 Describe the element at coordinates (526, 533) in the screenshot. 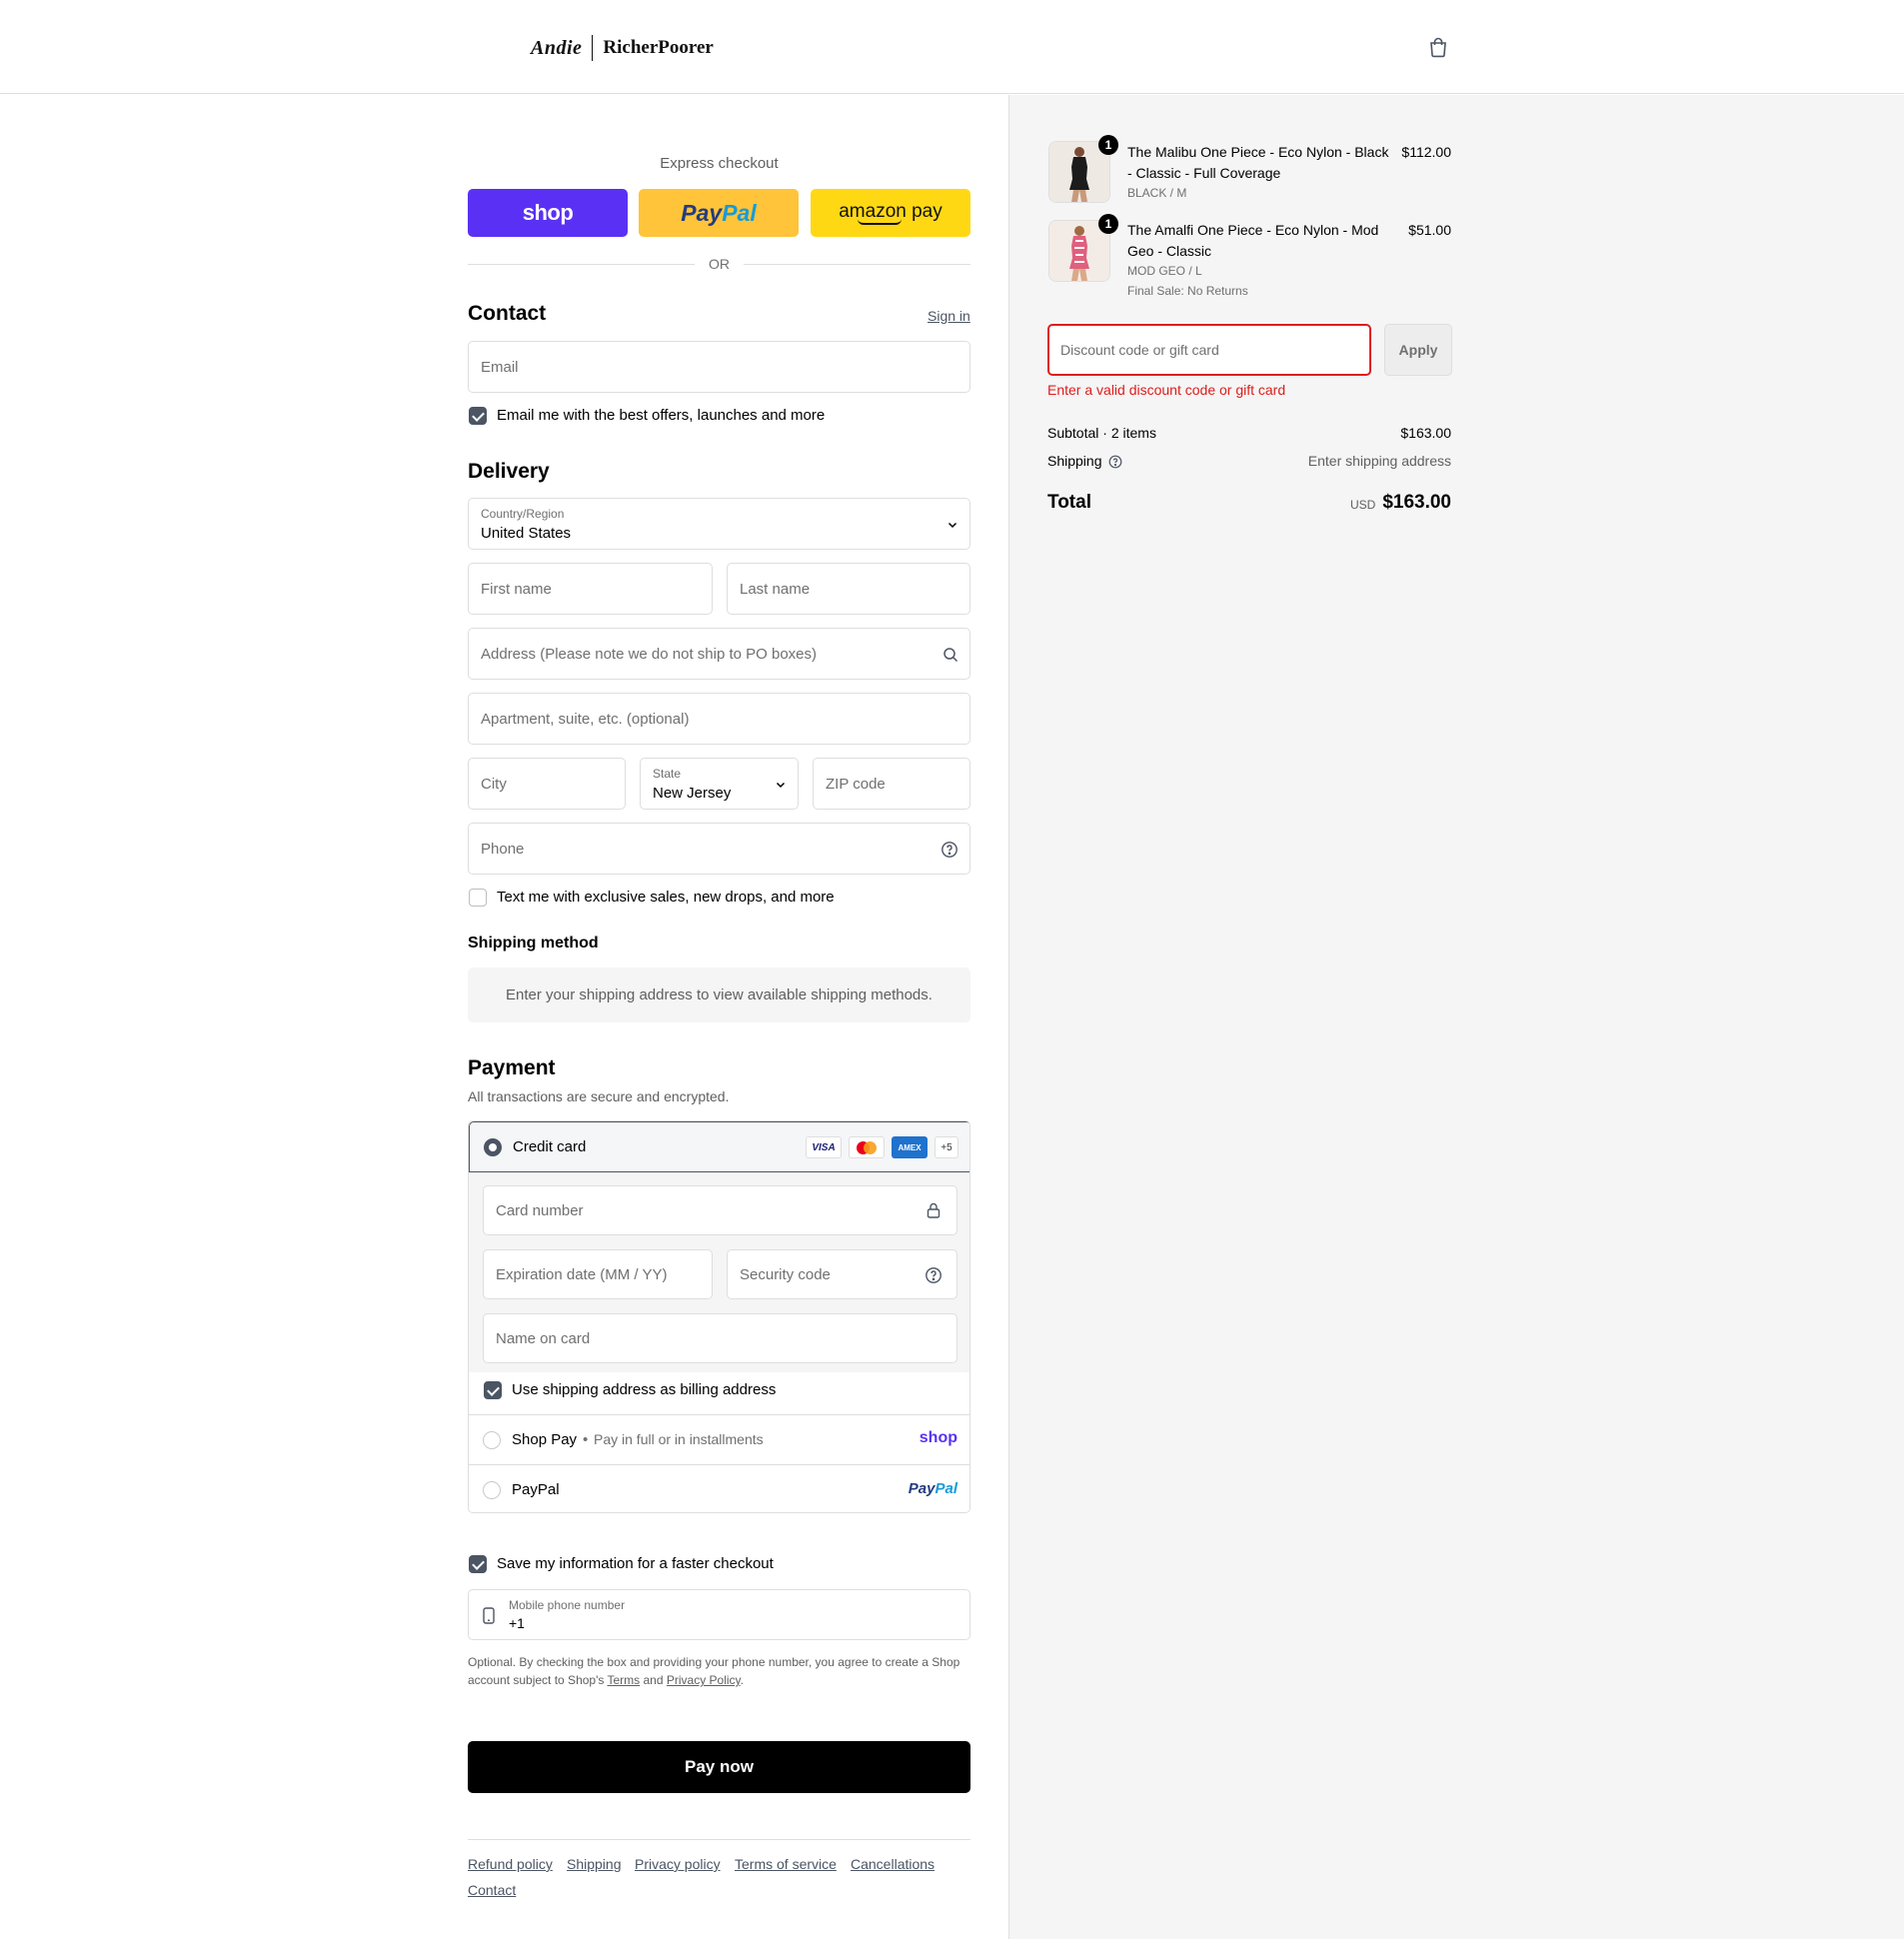

I see `country-value: United States` at that location.